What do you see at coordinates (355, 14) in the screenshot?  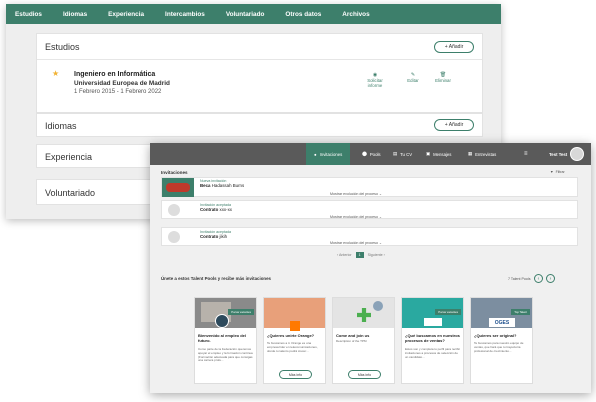 I see `tab-archivos: Archivos` at bounding box center [355, 14].